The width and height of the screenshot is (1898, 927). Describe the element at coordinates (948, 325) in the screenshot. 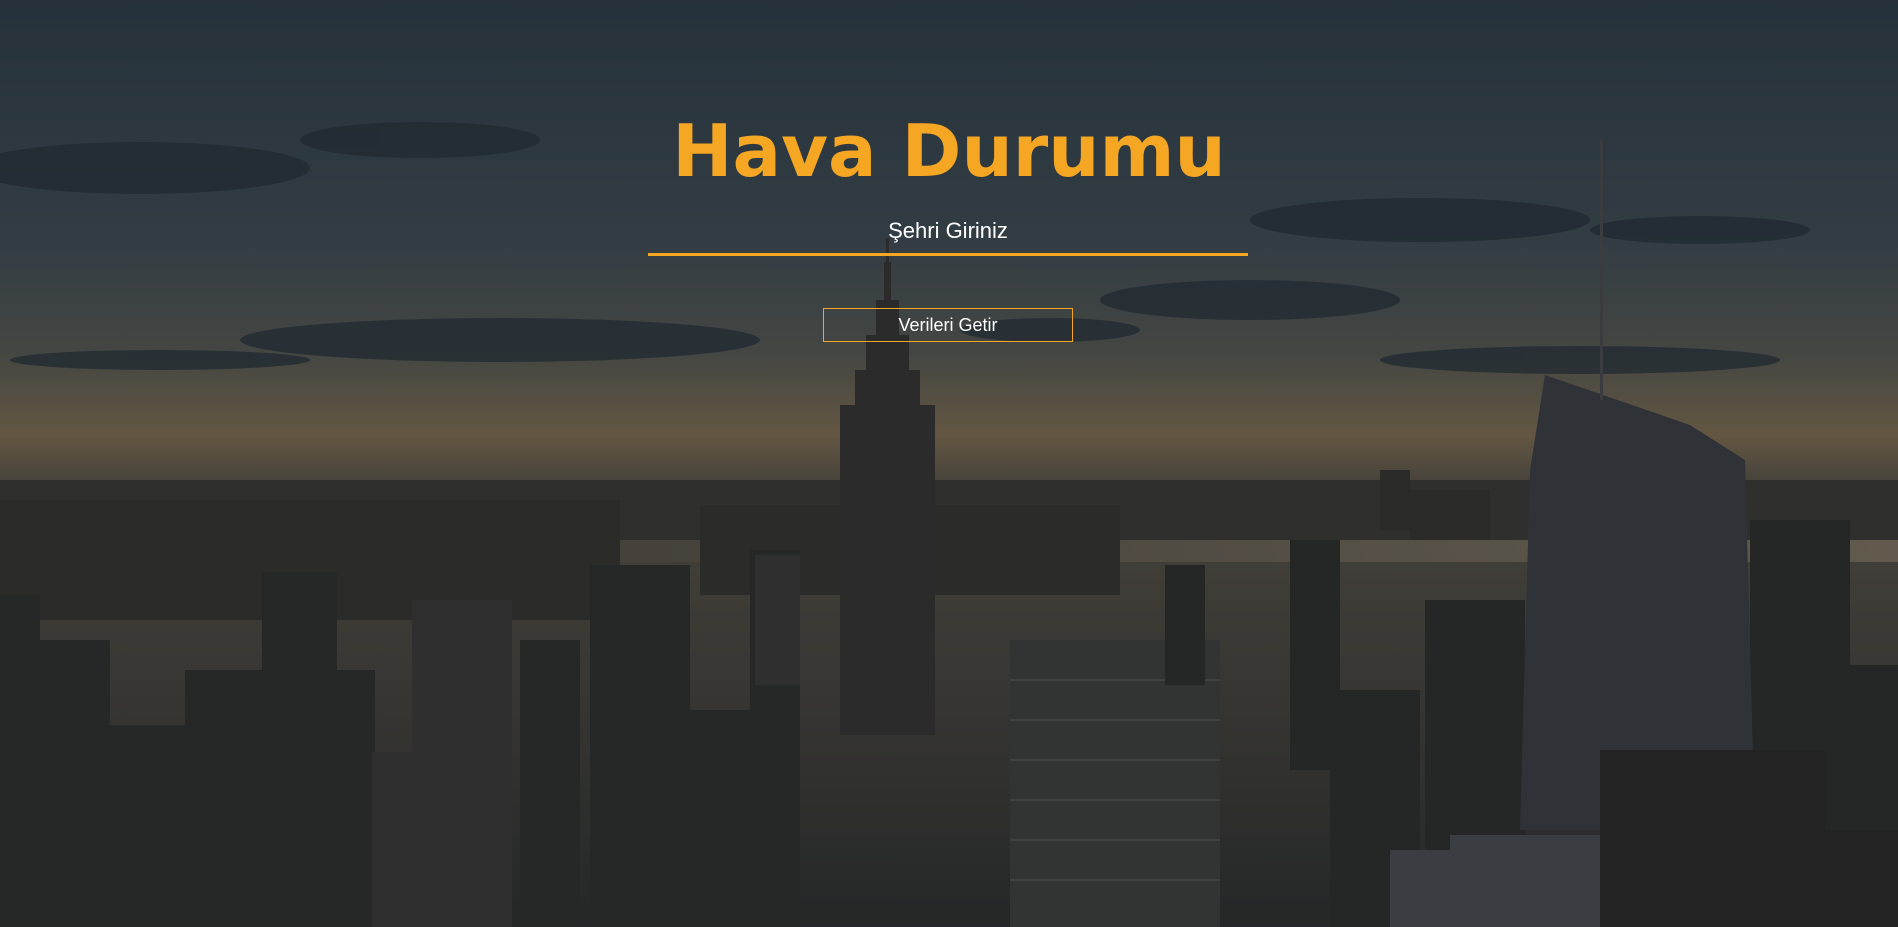

I see `fetch-data-button: Verileri Getir` at that location.